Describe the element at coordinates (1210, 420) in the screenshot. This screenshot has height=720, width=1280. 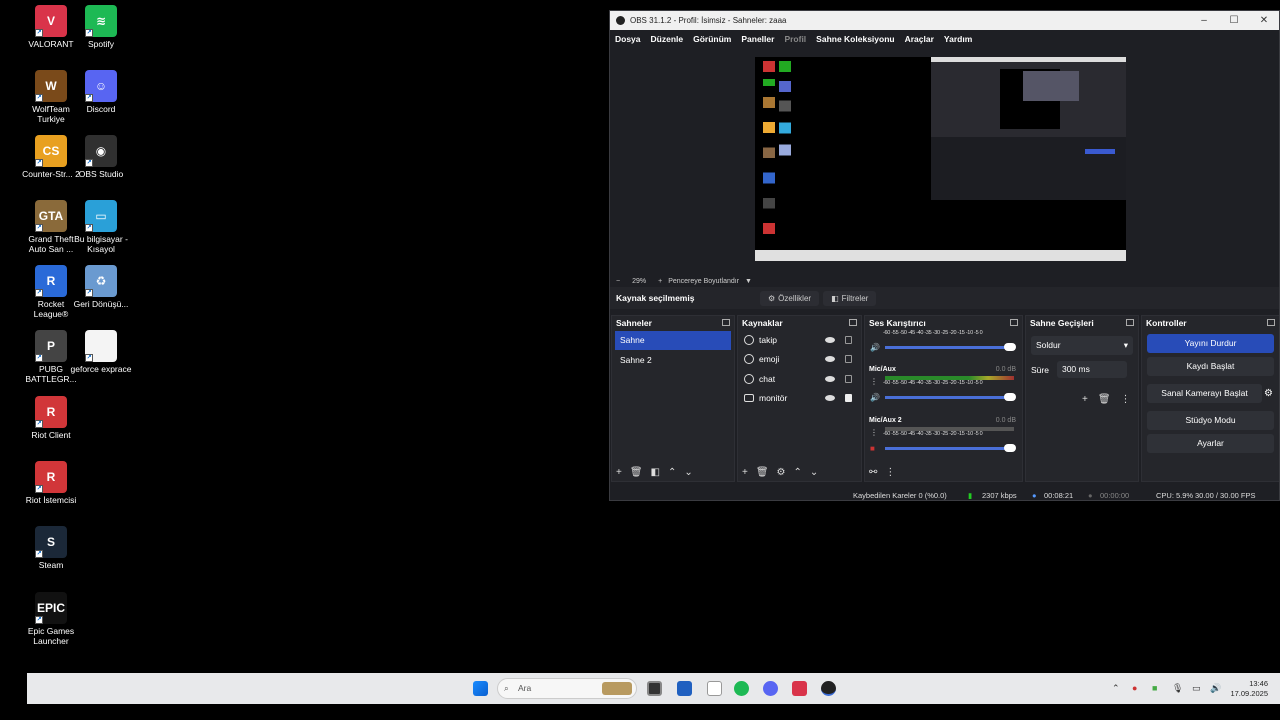
I see `studio-mode-button: Stüdyo Modu` at that location.